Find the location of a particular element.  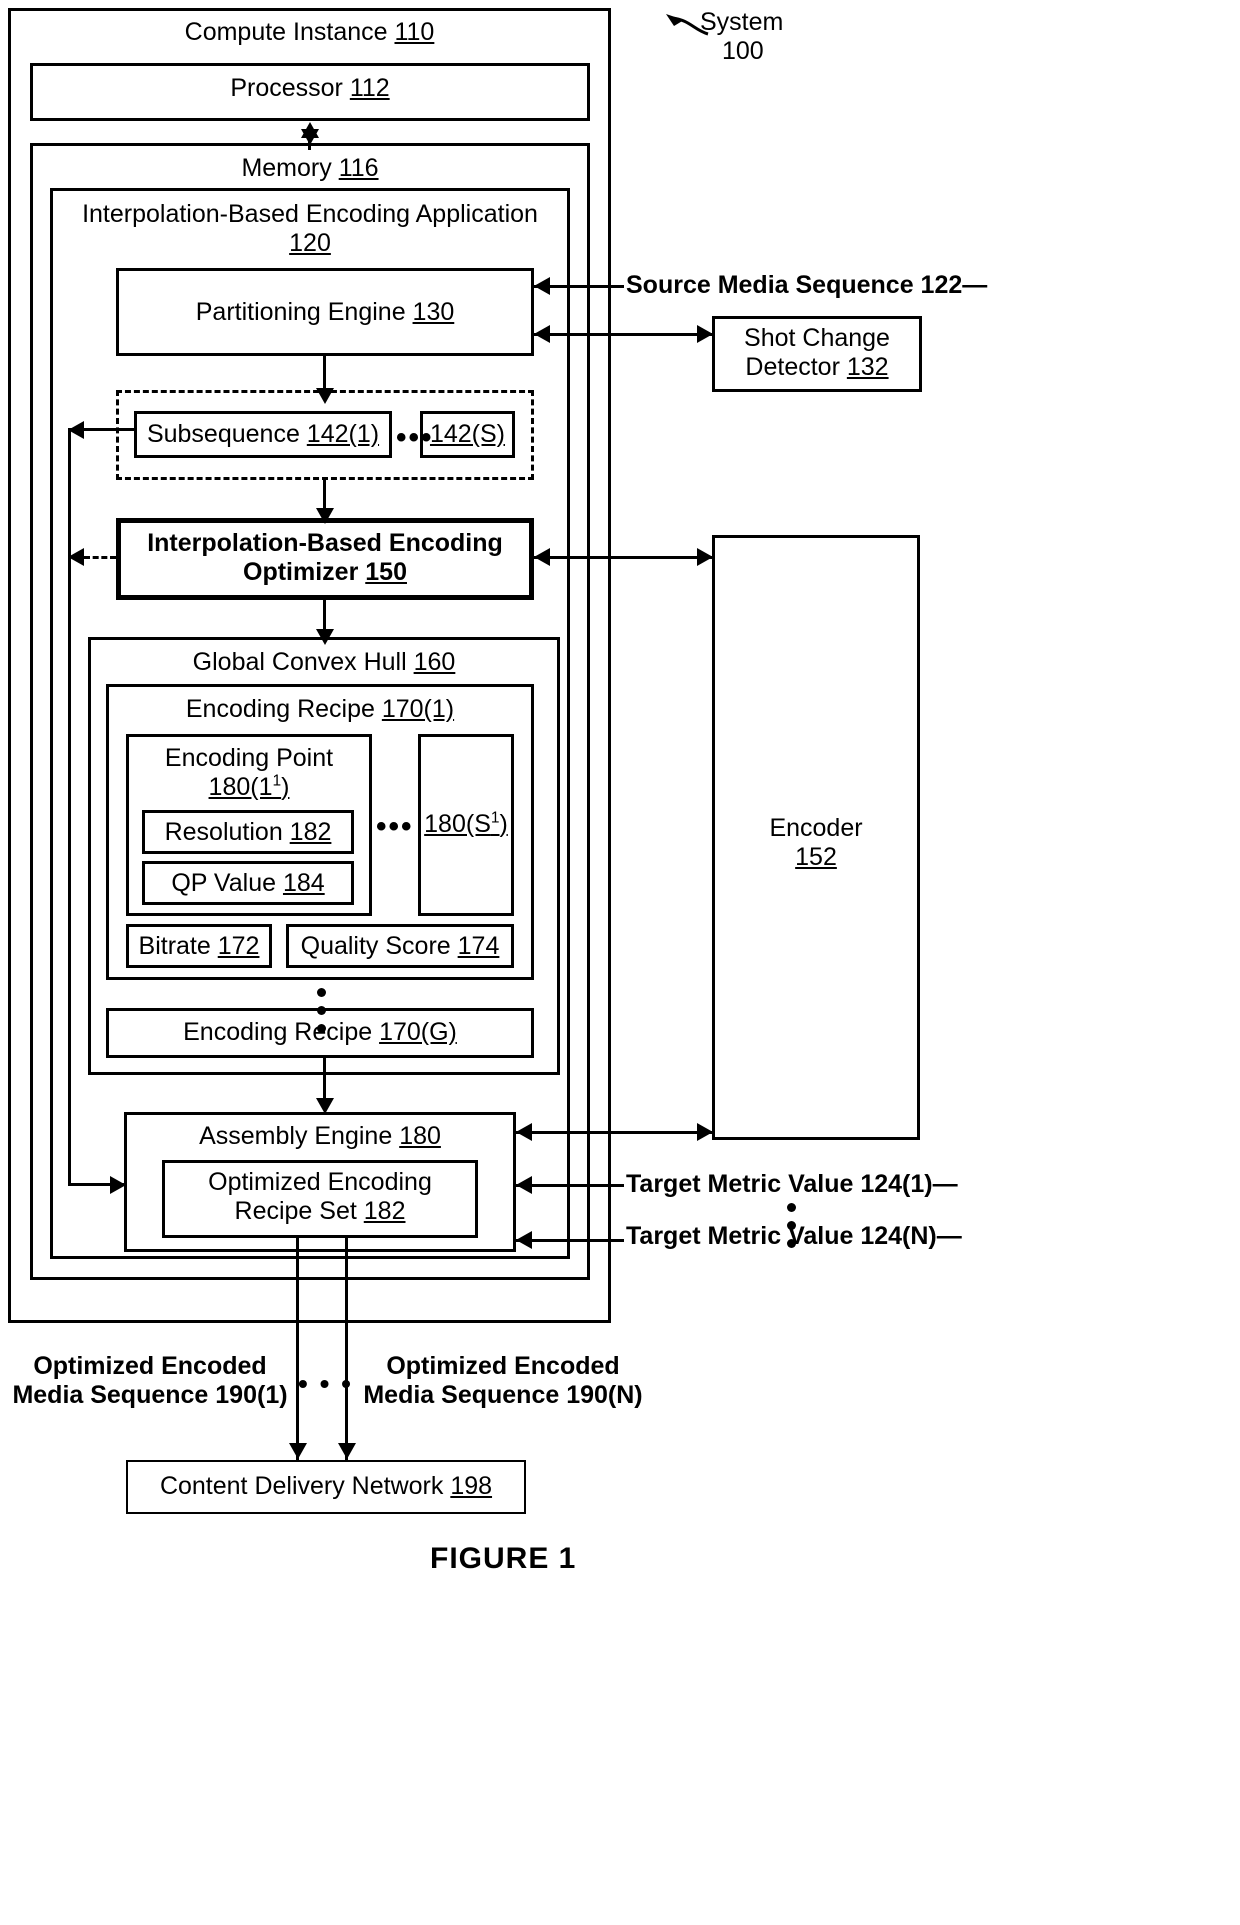

processor-title: Processor is located at coordinates (290, 88).